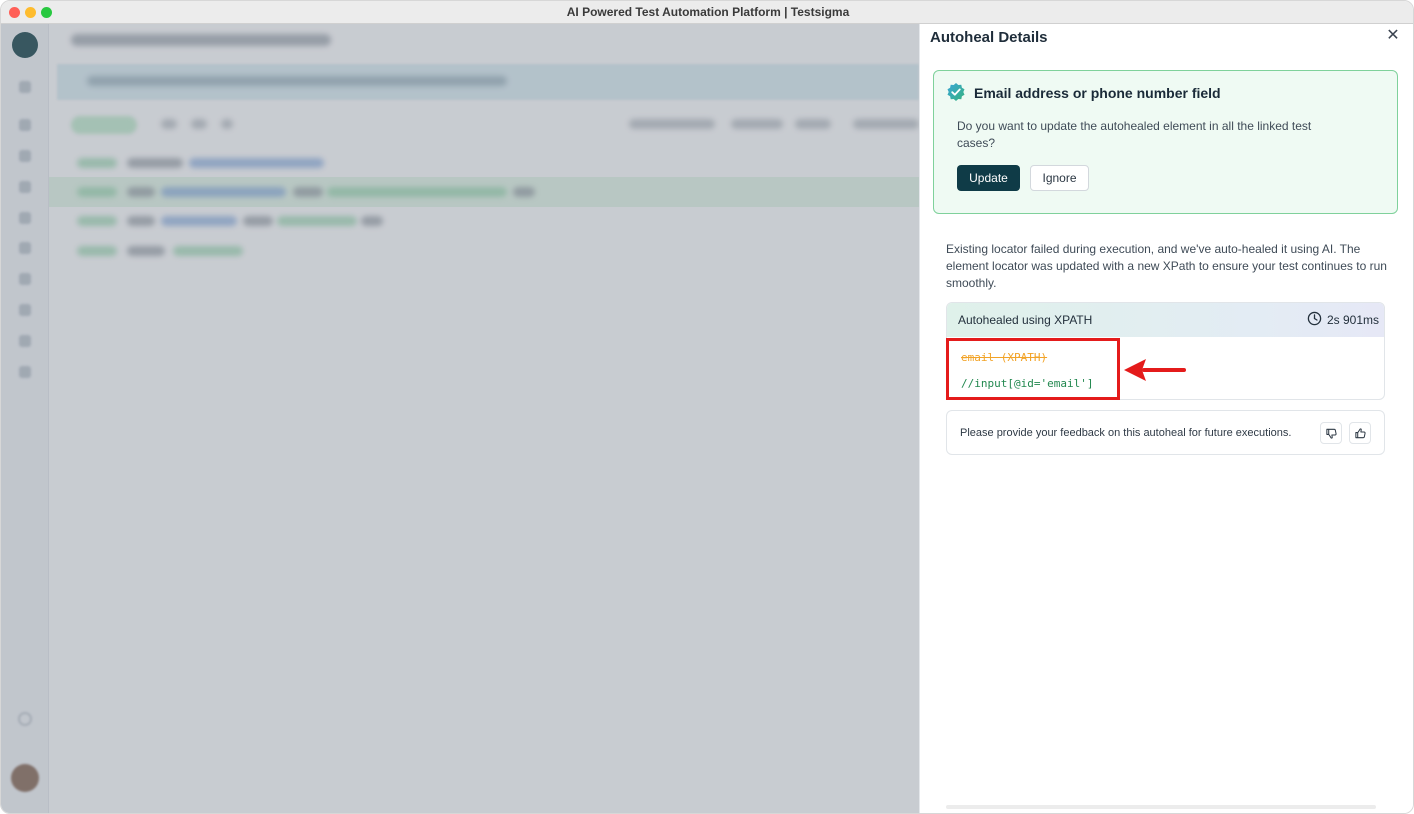 The height and width of the screenshot is (814, 1414). I want to click on panel-header: Autoheal Details ✕, so click(1166, 40).